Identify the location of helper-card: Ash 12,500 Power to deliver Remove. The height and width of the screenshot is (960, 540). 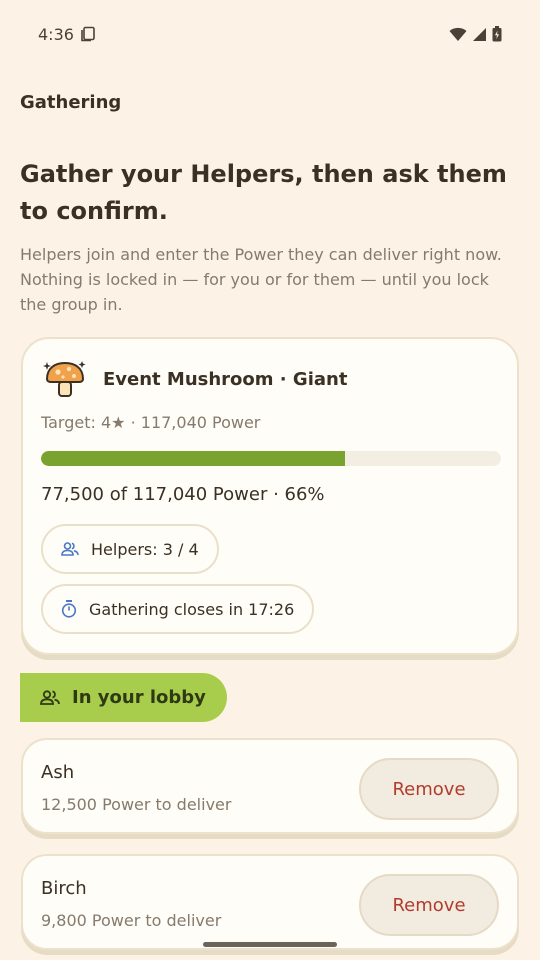
(270, 786).